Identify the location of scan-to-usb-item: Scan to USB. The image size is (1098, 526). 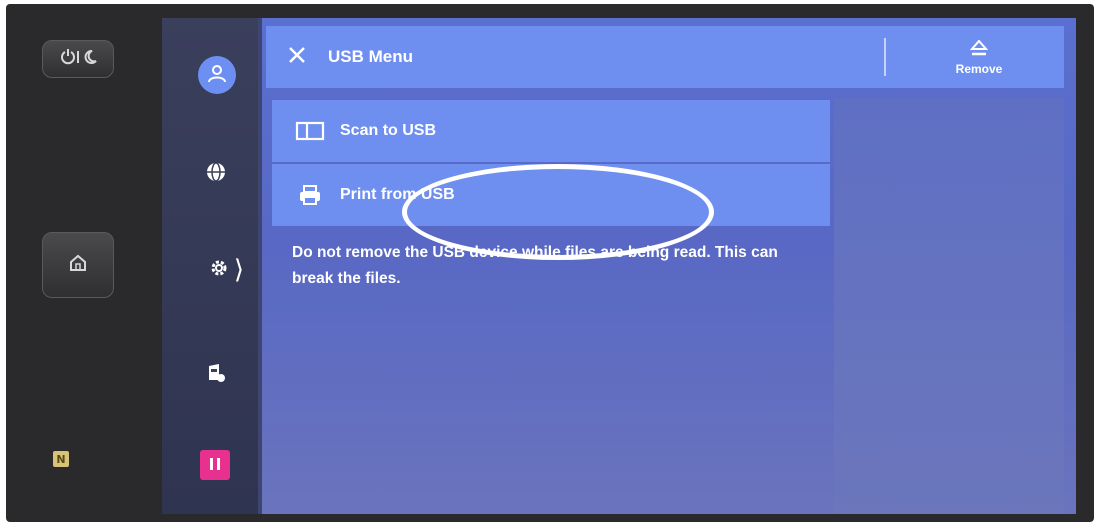
(551, 131).